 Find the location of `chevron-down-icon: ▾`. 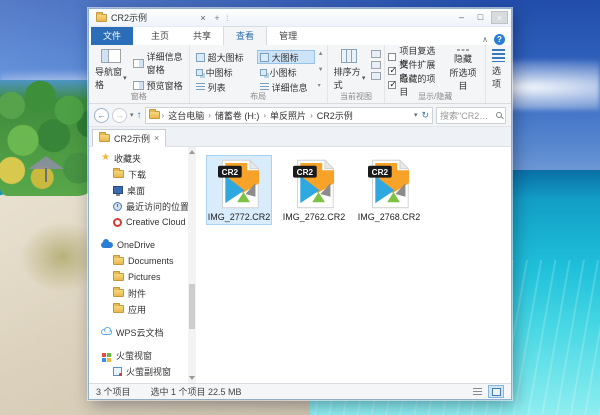

chevron-down-icon: ▾ is located at coordinates (363, 78).